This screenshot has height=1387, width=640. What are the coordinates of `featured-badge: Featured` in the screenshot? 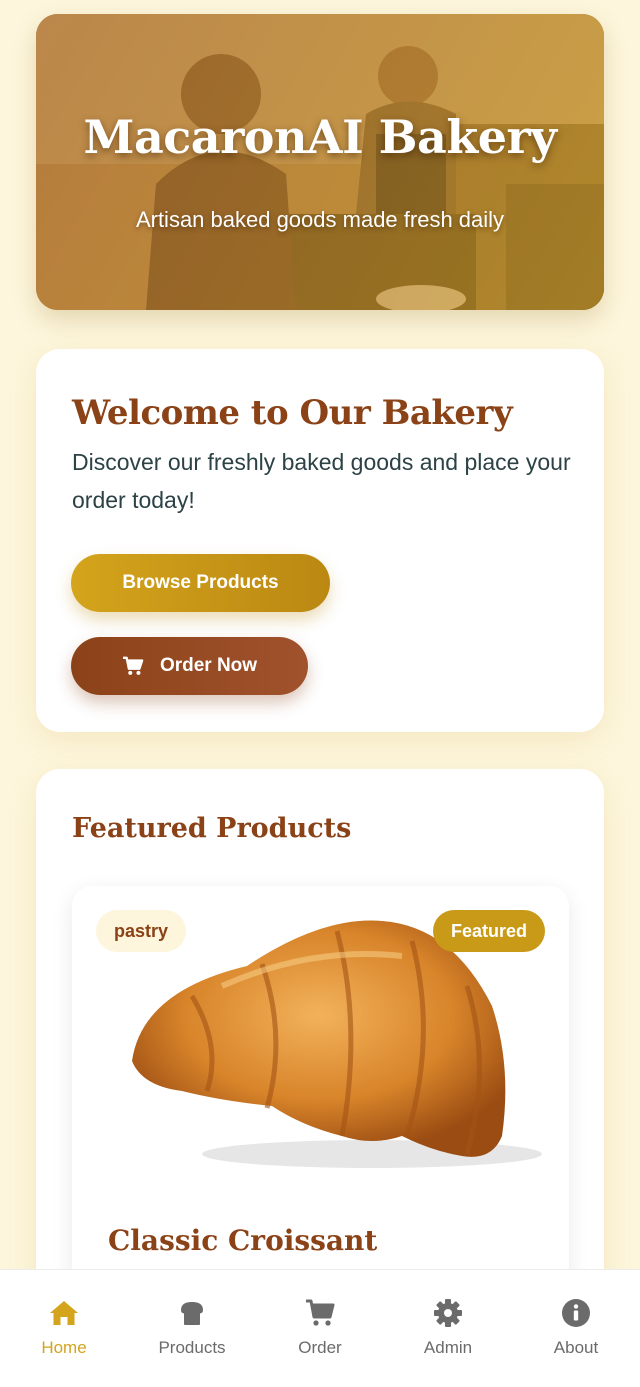 It's located at (488, 931).